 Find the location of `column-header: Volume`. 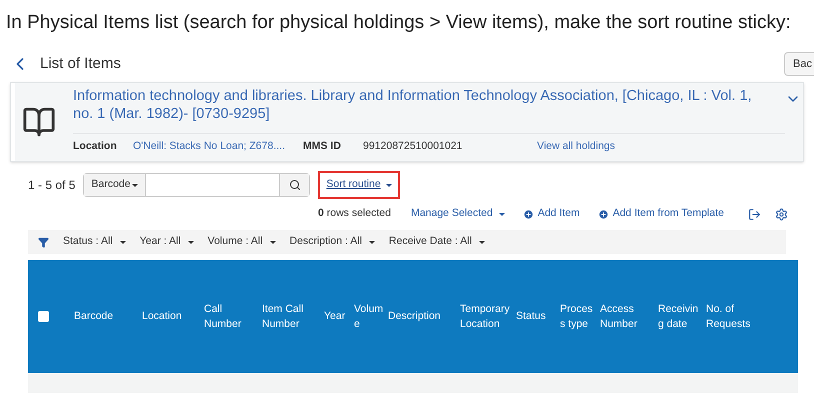

column-header: Volume is located at coordinates (371, 317).